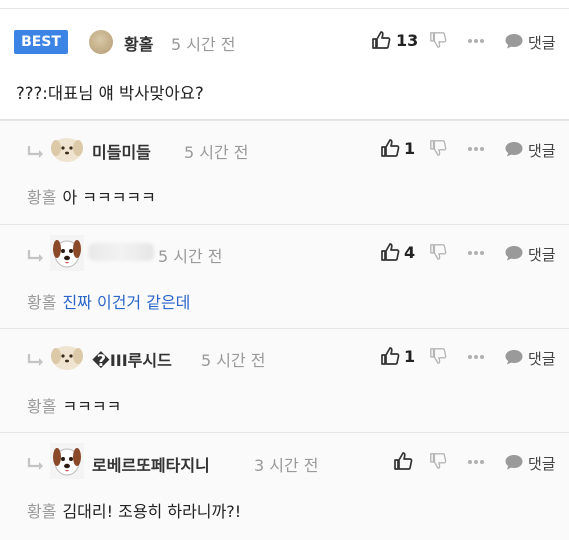  Describe the element at coordinates (203, 44) in the screenshot. I see `comment-time: 5 시간 전` at that location.